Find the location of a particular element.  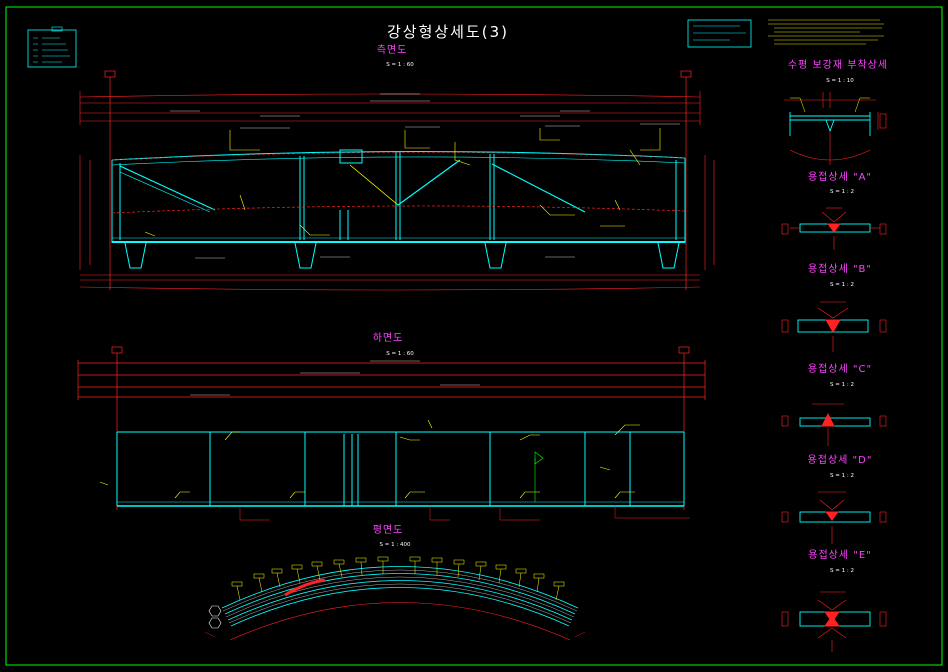

detail-title-b: 용접상세 "B" is located at coordinates (840, 269).